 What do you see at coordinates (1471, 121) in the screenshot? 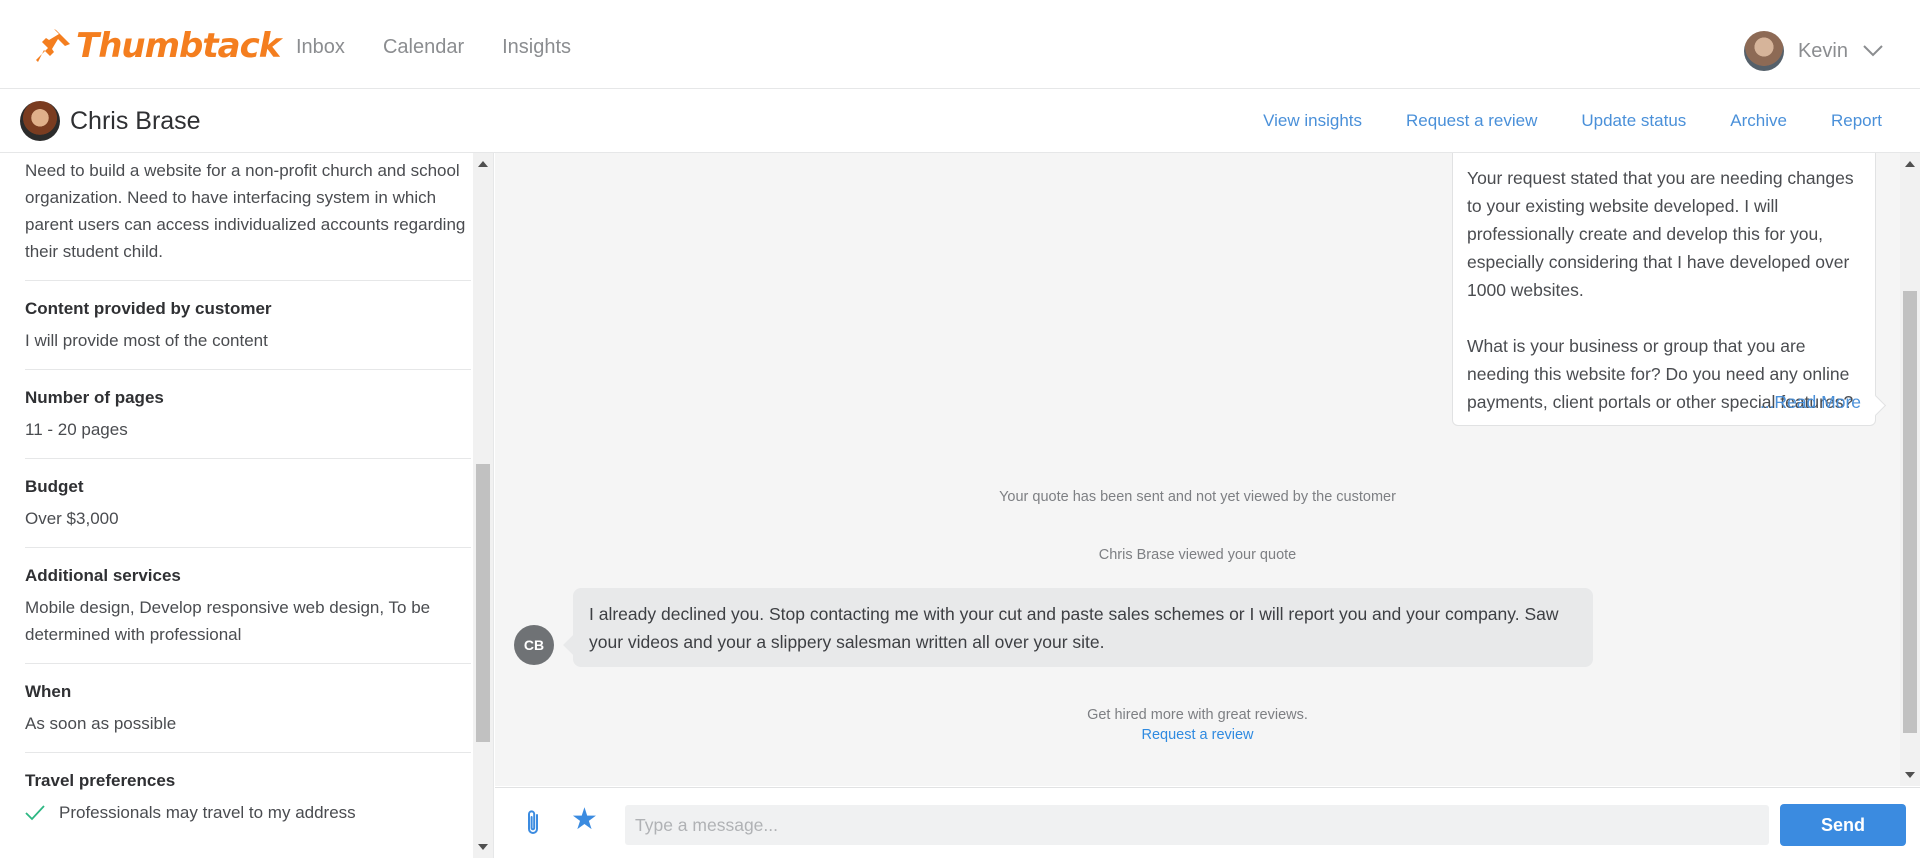
I see `request-review-link: Request a review` at bounding box center [1471, 121].